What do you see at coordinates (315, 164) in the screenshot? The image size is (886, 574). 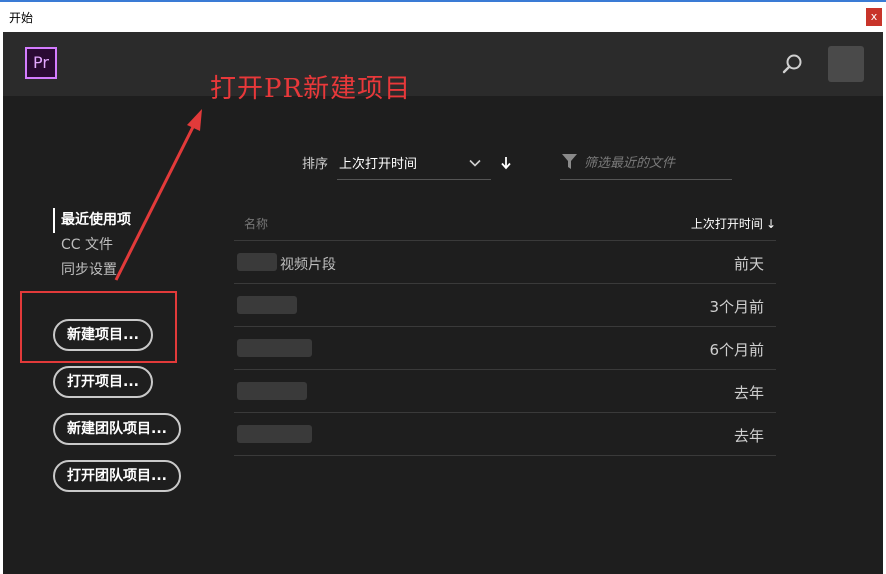 I see `sort-label: 排序` at bounding box center [315, 164].